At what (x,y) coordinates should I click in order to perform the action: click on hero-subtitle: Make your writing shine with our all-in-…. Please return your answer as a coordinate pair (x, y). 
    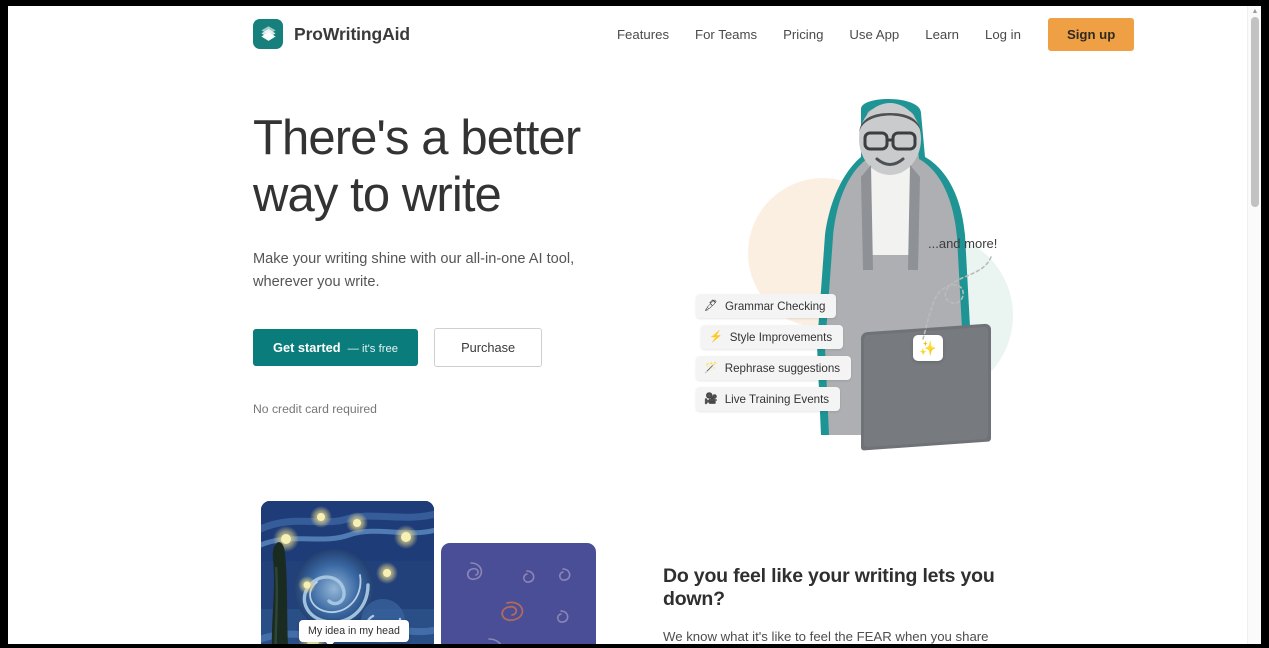
    Looking at the image, I should click on (414, 270).